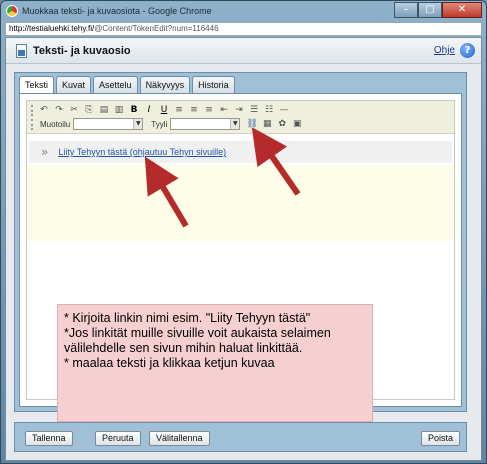 The height and width of the screenshot is (464, 487). Describe the element at coordinates (12, 11) in the screenshot. I see `chrome-icon` at that location.